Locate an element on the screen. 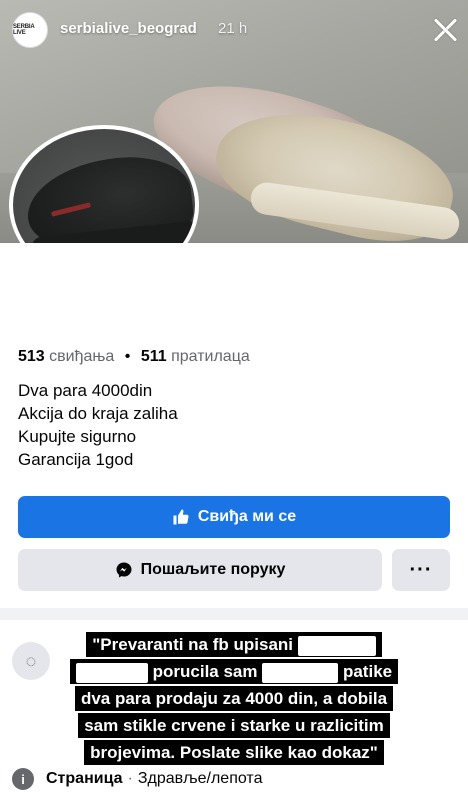  like-button-label: Свиђа ми се is located at coordinates (247, 516).